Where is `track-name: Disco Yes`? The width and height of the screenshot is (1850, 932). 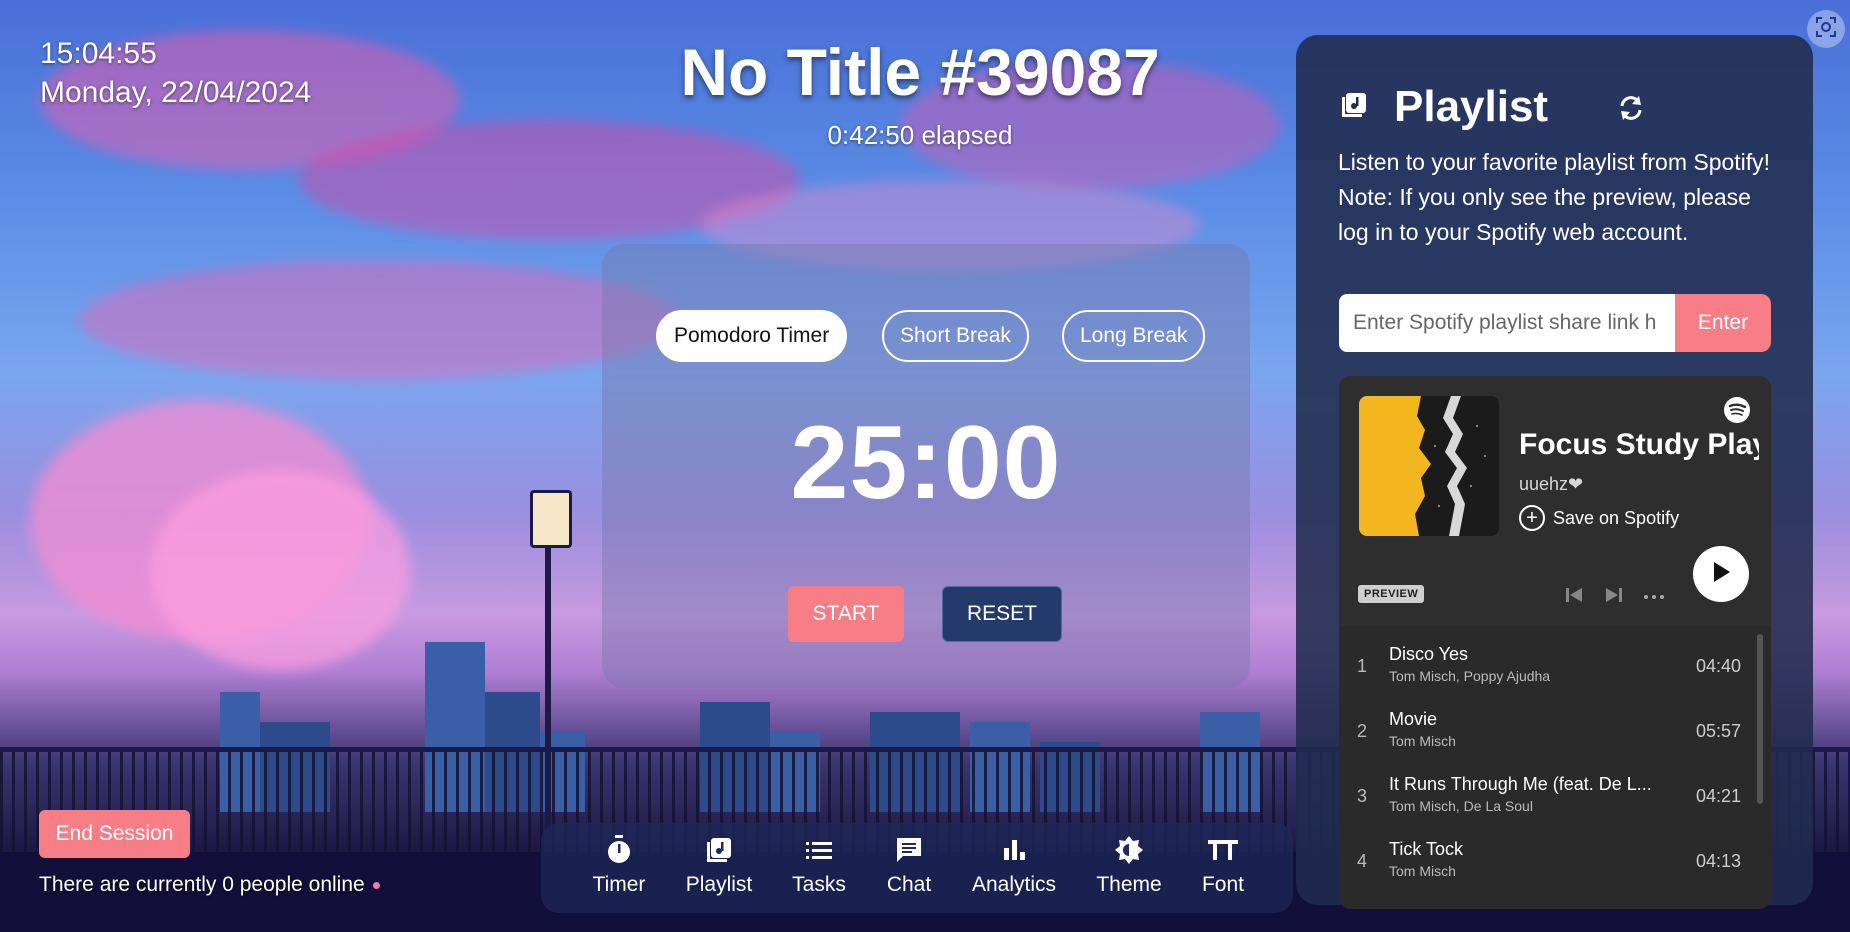
track-name: Disco Yes is located at coordinates (1429, 654).